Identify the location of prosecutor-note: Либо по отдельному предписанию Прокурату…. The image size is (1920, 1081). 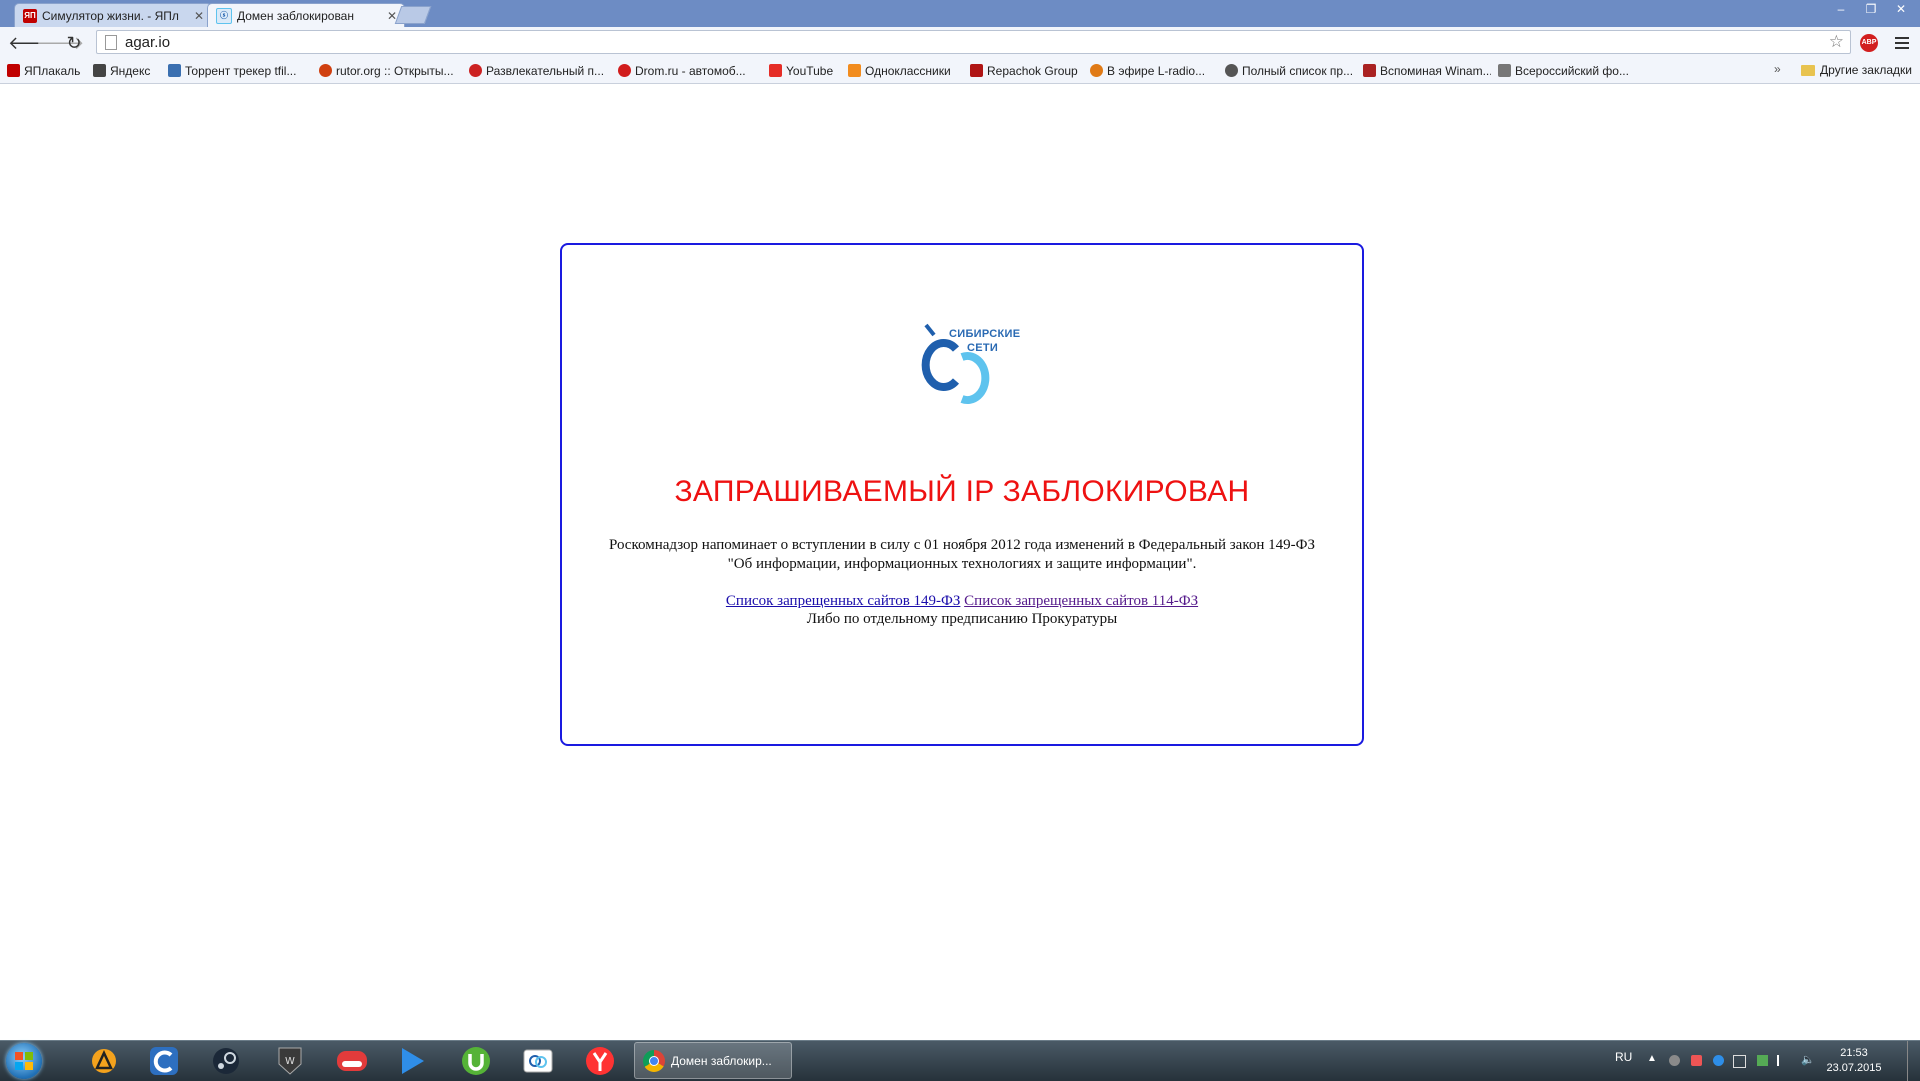
(962, 619).